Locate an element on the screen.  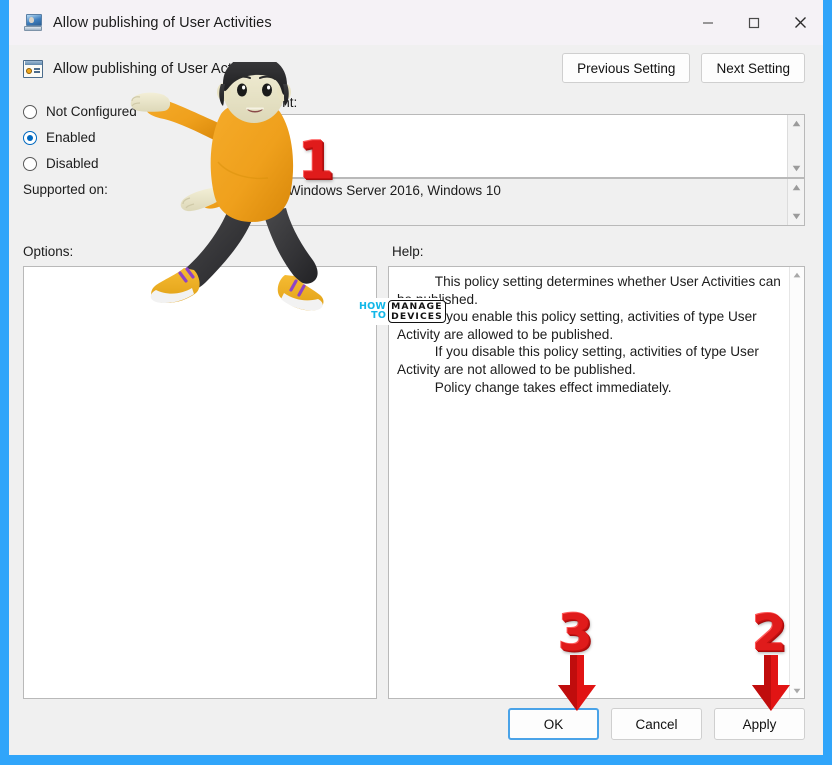
radio-label: Enabled is located at coordinates (71, 137).